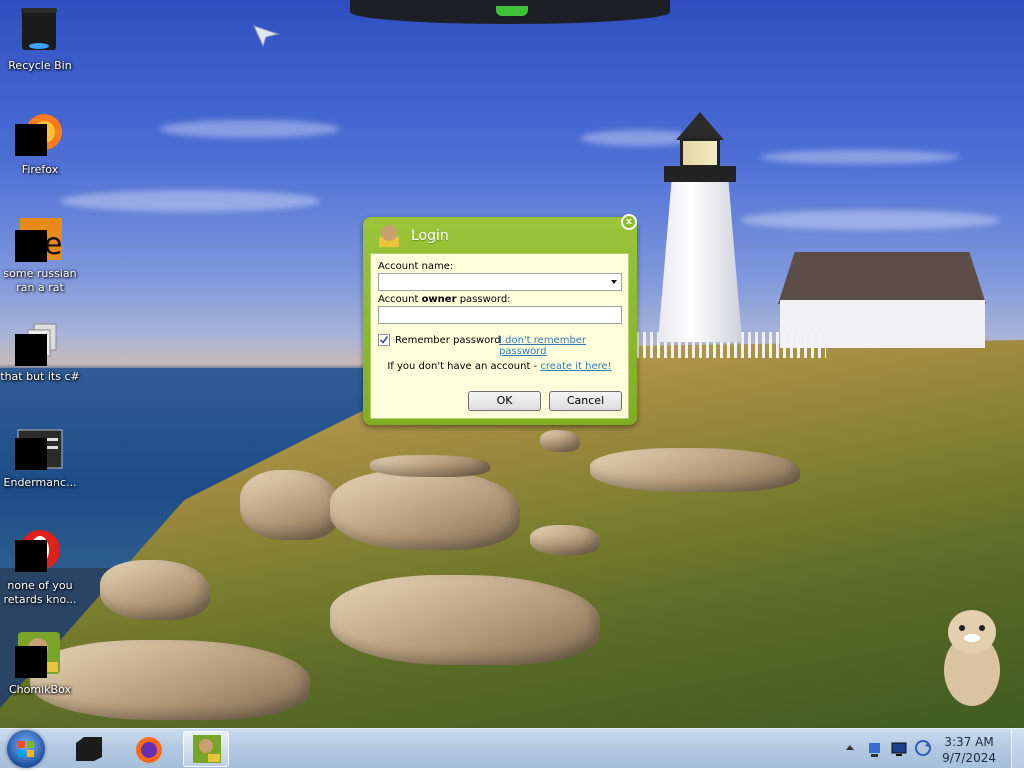  I want to click on chomikbox-logo-icon, so click(389, 236).